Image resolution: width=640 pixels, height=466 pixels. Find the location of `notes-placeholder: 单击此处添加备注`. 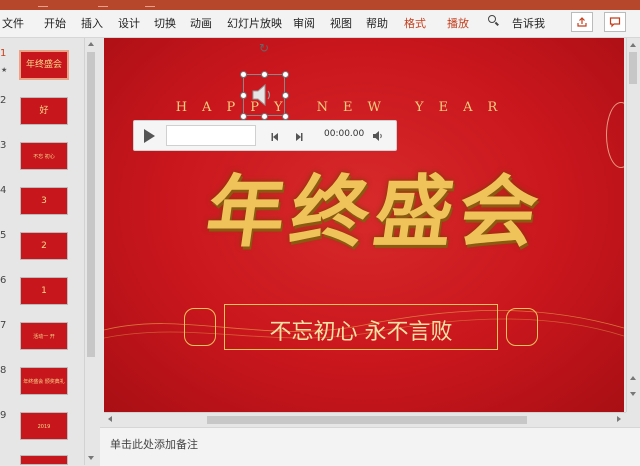

notes-placeholder: 单击此处添加备注 is located at coordinates (154, 444).